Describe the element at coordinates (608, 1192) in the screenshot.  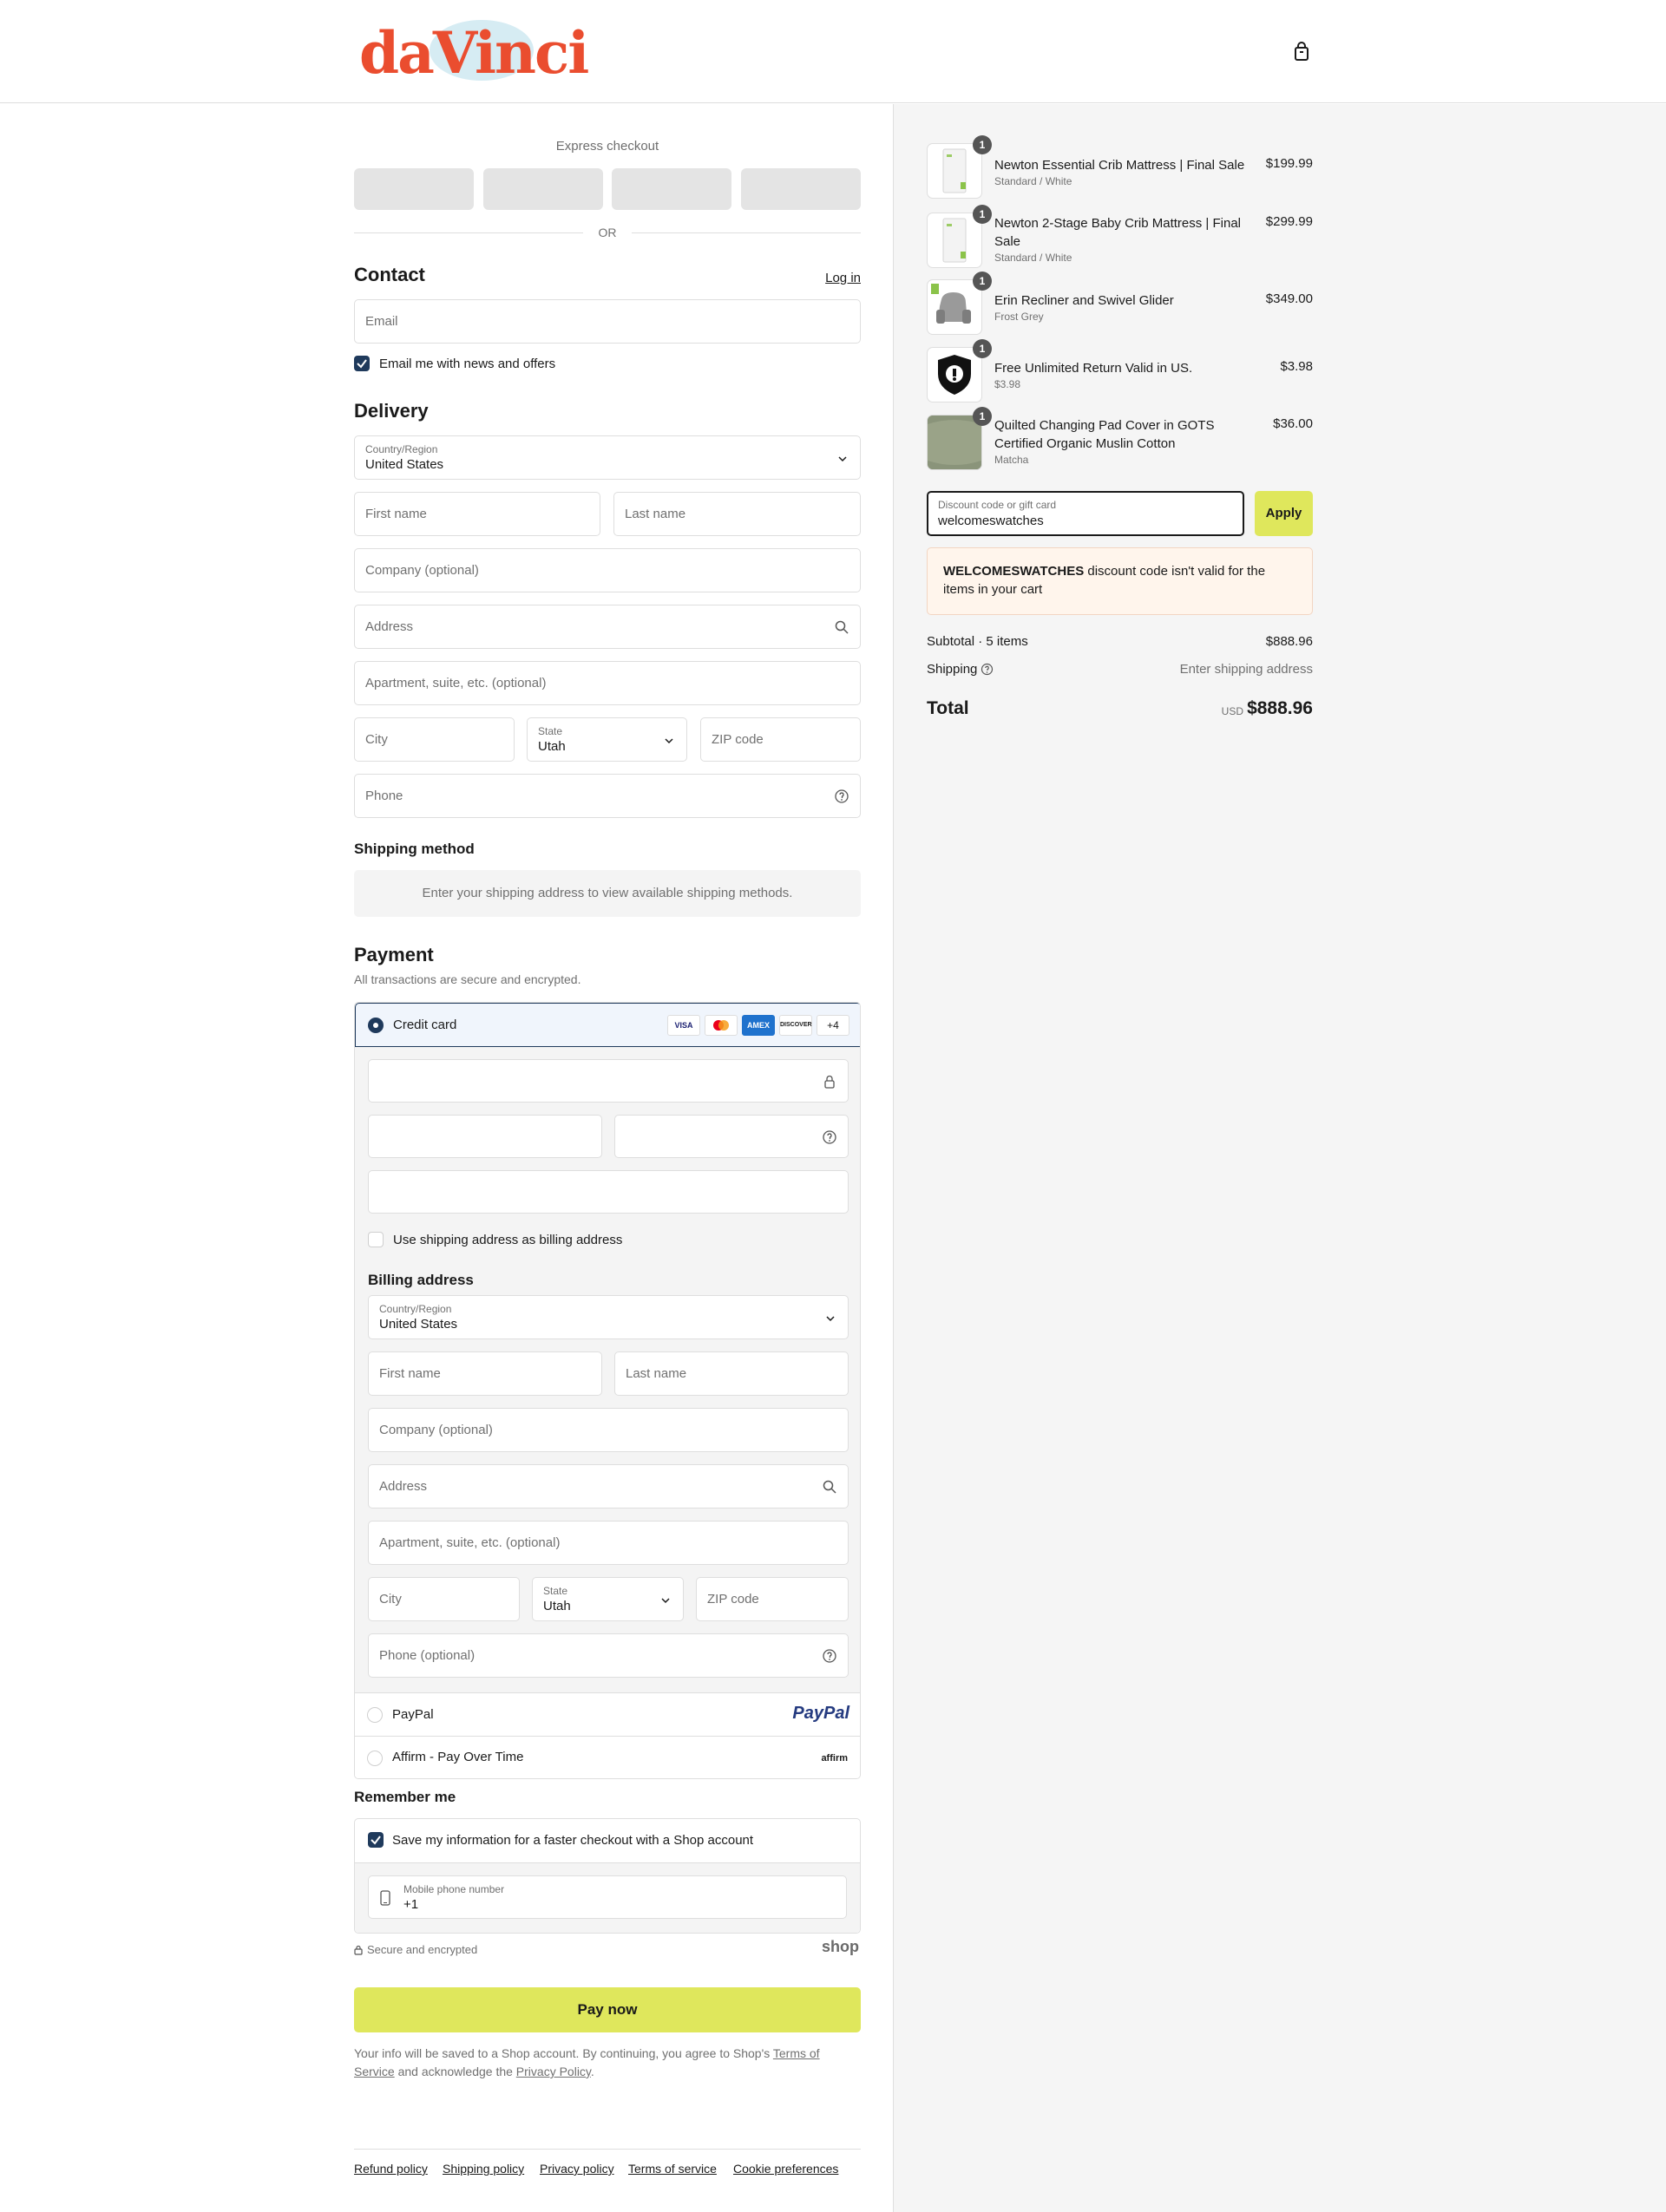
I see `name-on-card-field` at that location.